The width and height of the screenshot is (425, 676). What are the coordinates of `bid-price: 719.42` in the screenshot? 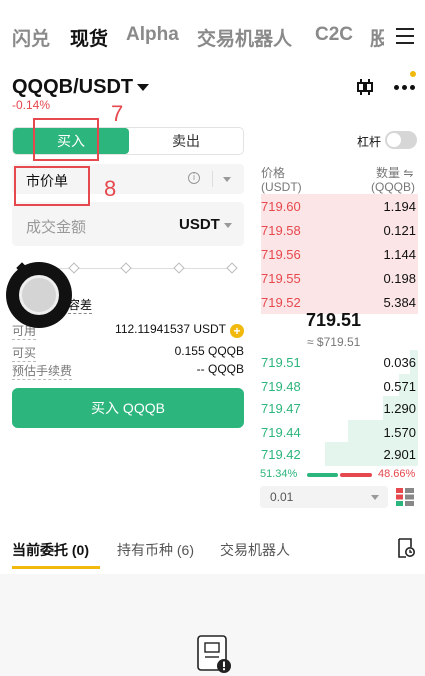 It's located at (281, 454).